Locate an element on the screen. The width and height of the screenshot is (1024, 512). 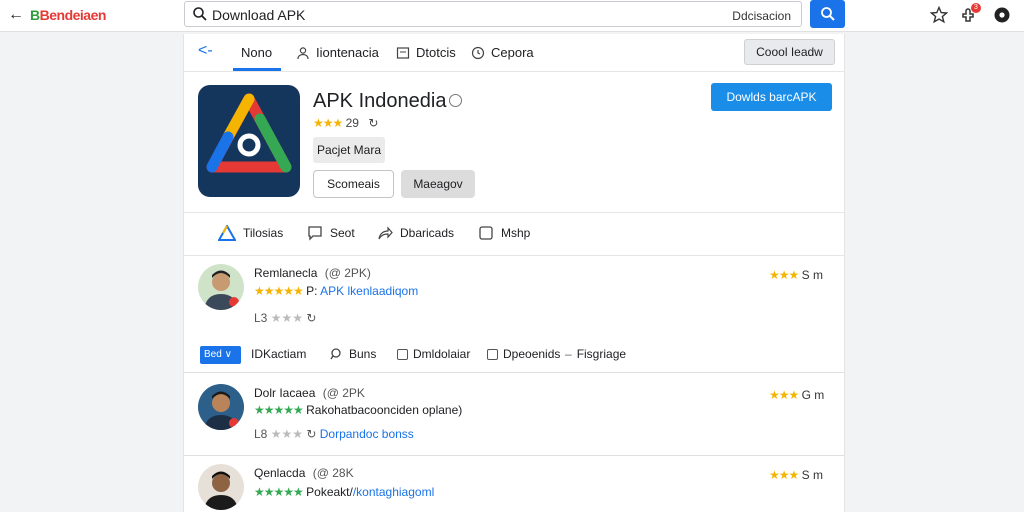
notification-badge: 3 is located at coordinates (976, 8).